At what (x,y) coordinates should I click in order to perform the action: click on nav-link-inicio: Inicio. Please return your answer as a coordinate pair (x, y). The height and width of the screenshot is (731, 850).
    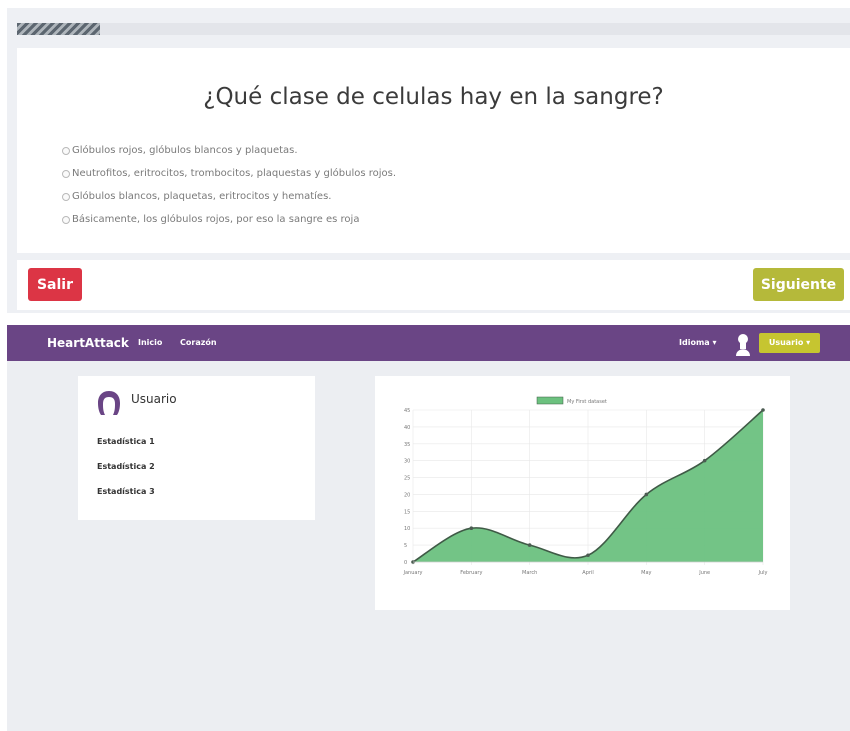
    Looking at the image, I should click on (150, 342).